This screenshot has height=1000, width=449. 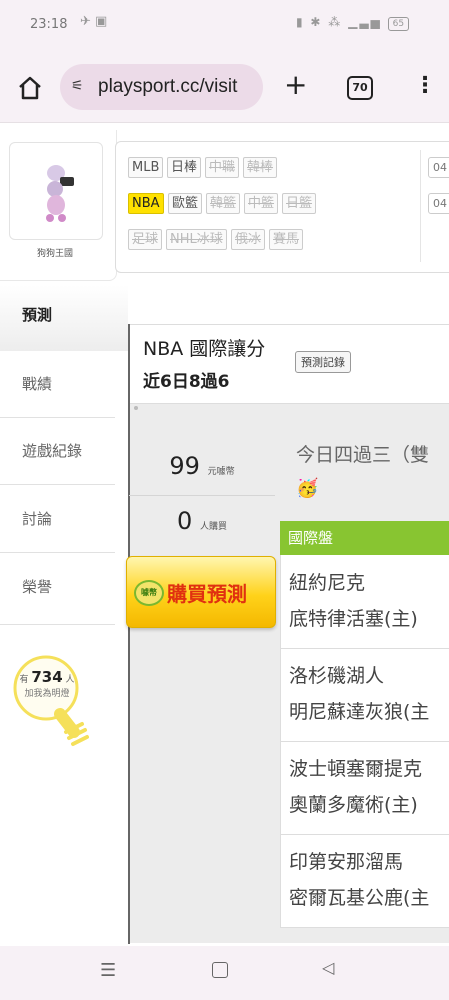 What do you see at coordinates (359, 898) in the screenshot?
I see `home-team: 密爾瓦基公鹿(主` at bounding box center [359, 898].